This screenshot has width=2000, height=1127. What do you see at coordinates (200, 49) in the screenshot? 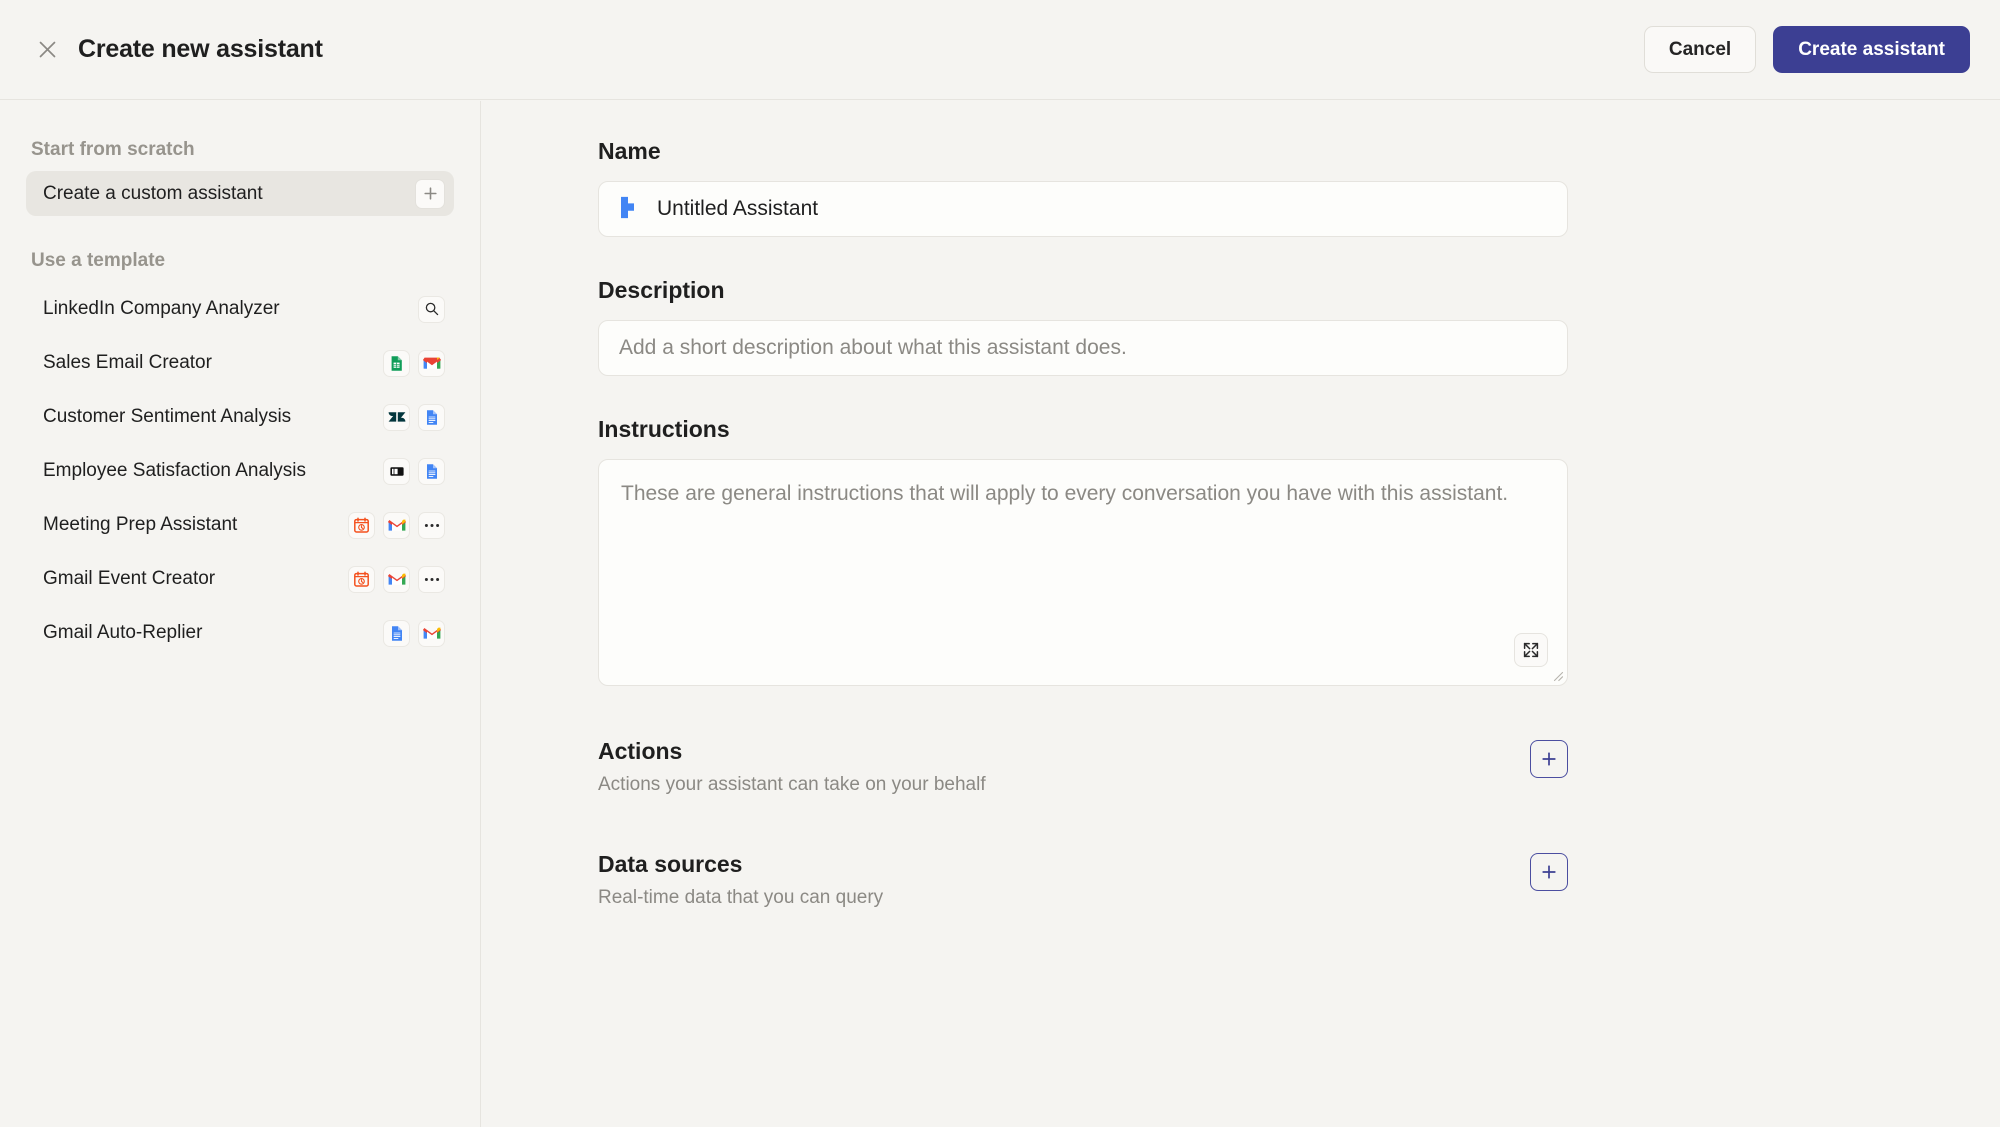
I see `page-title: Create new assistant` at bounding box center [200, 49].